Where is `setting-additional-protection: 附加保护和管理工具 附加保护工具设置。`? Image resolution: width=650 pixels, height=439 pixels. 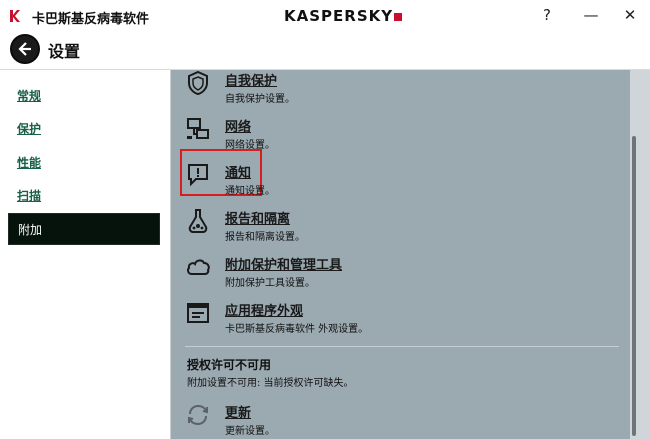
setting-additional-protection: 附加保护和管理工具 附加保护工具设置。 is located at coordinates (400, 275).